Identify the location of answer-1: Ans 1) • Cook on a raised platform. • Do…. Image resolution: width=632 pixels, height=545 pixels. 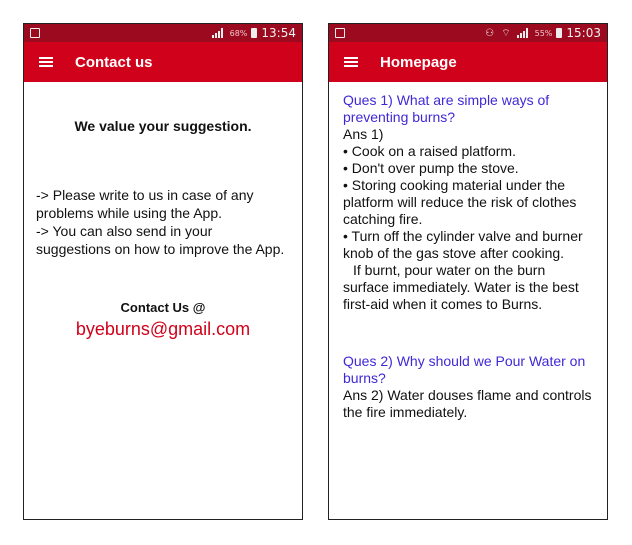
(468, 219).